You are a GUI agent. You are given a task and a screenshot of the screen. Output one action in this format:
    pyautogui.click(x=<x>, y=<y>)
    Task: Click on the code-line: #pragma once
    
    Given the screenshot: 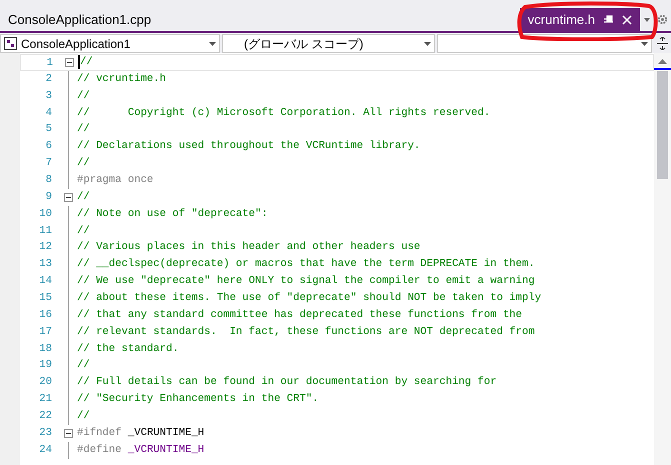 What is the action you would take?
    pyautogui.click(x=115, y=180)
    